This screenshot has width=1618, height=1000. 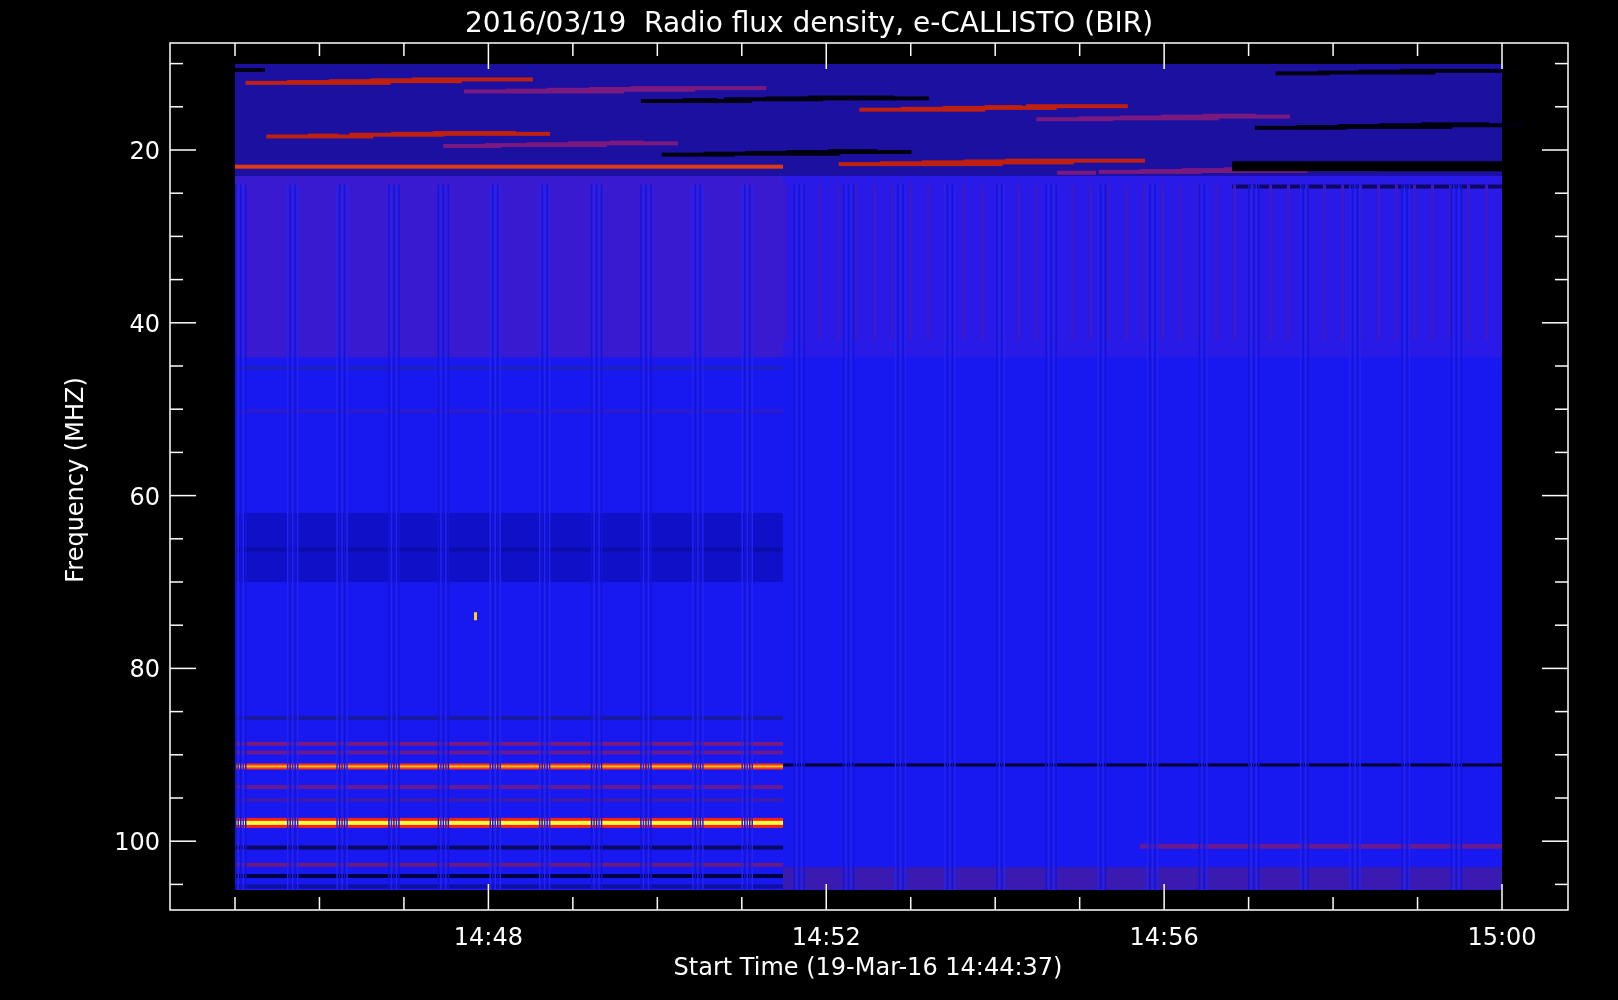 What do you see at coordinates (809, 22) in the screenshot?
I see `chart-title: 2016/03/19 Radio flux density, e-CALLISTO (BIR)` at bounding box center [809, 22].